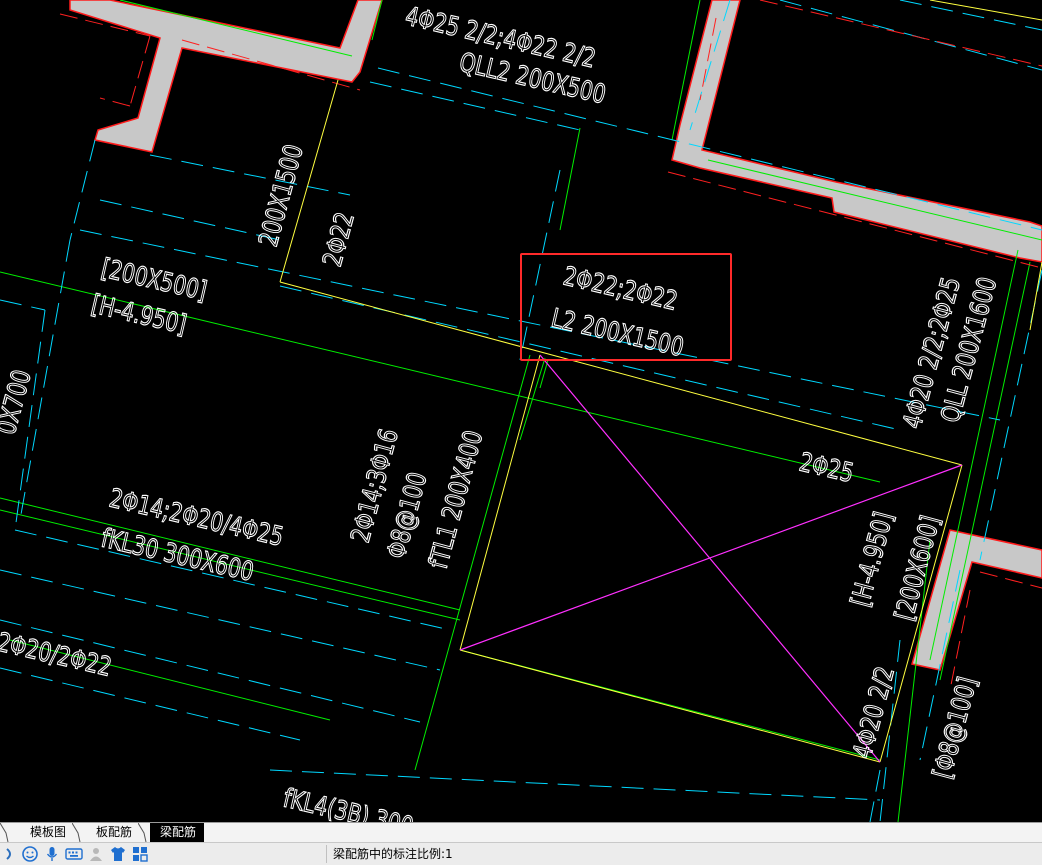  Describe the element at coordinates (52, 854) in the screenshot. I see `microphone-icon` at that location.